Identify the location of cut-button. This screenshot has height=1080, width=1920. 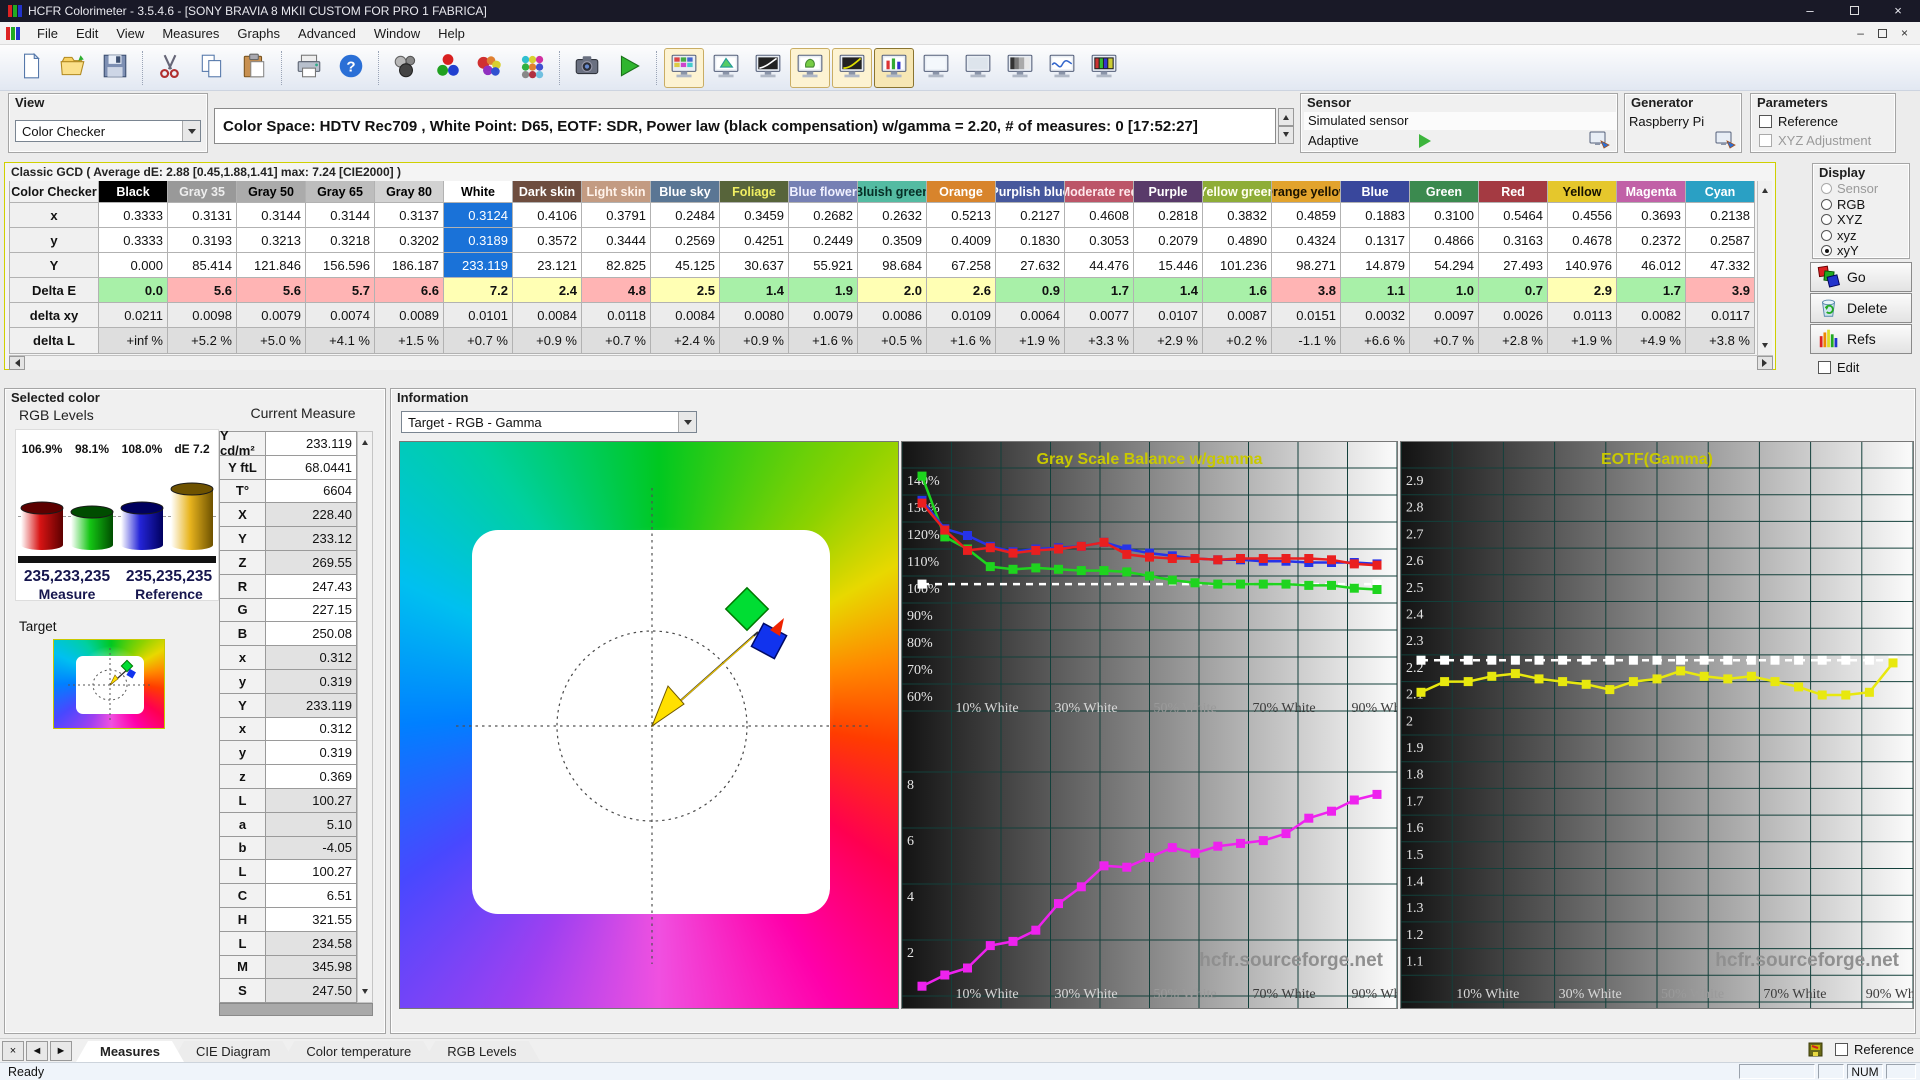
(170, 68).